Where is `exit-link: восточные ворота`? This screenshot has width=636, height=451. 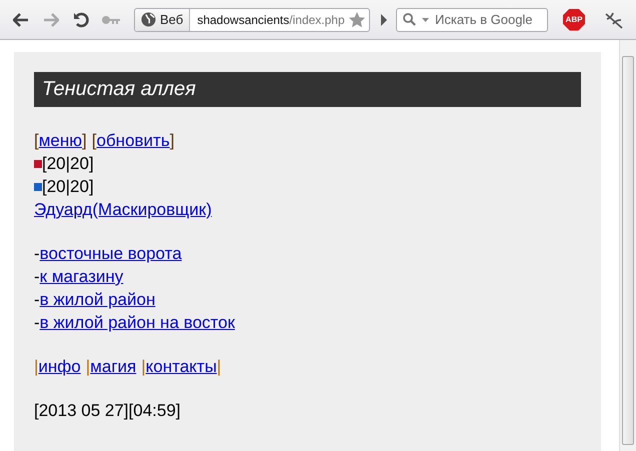 exit-link: восточные ворота is located at coordinates (111, 253).